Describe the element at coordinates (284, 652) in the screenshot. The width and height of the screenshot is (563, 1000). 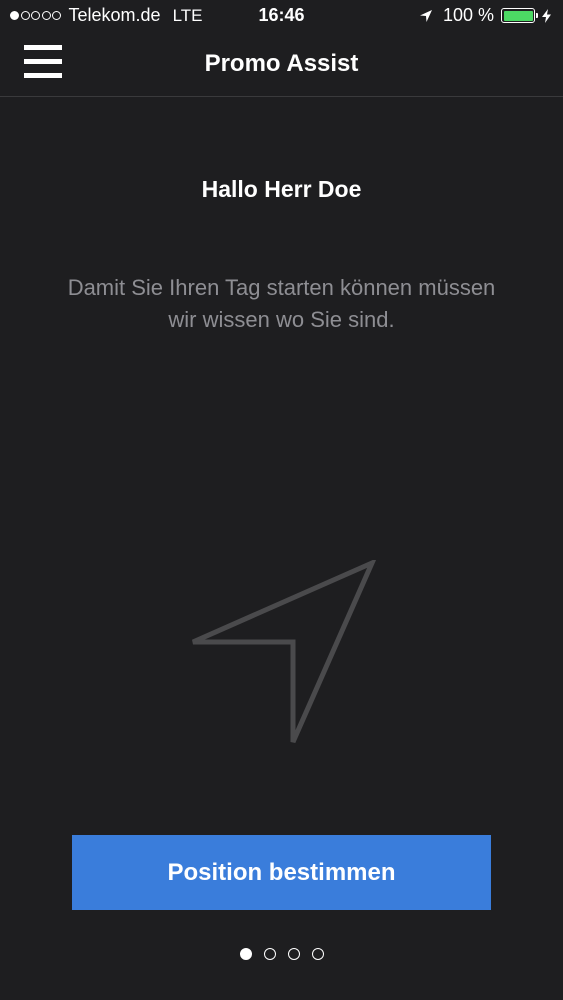
I see `navigation-arrow-icon` at that location.